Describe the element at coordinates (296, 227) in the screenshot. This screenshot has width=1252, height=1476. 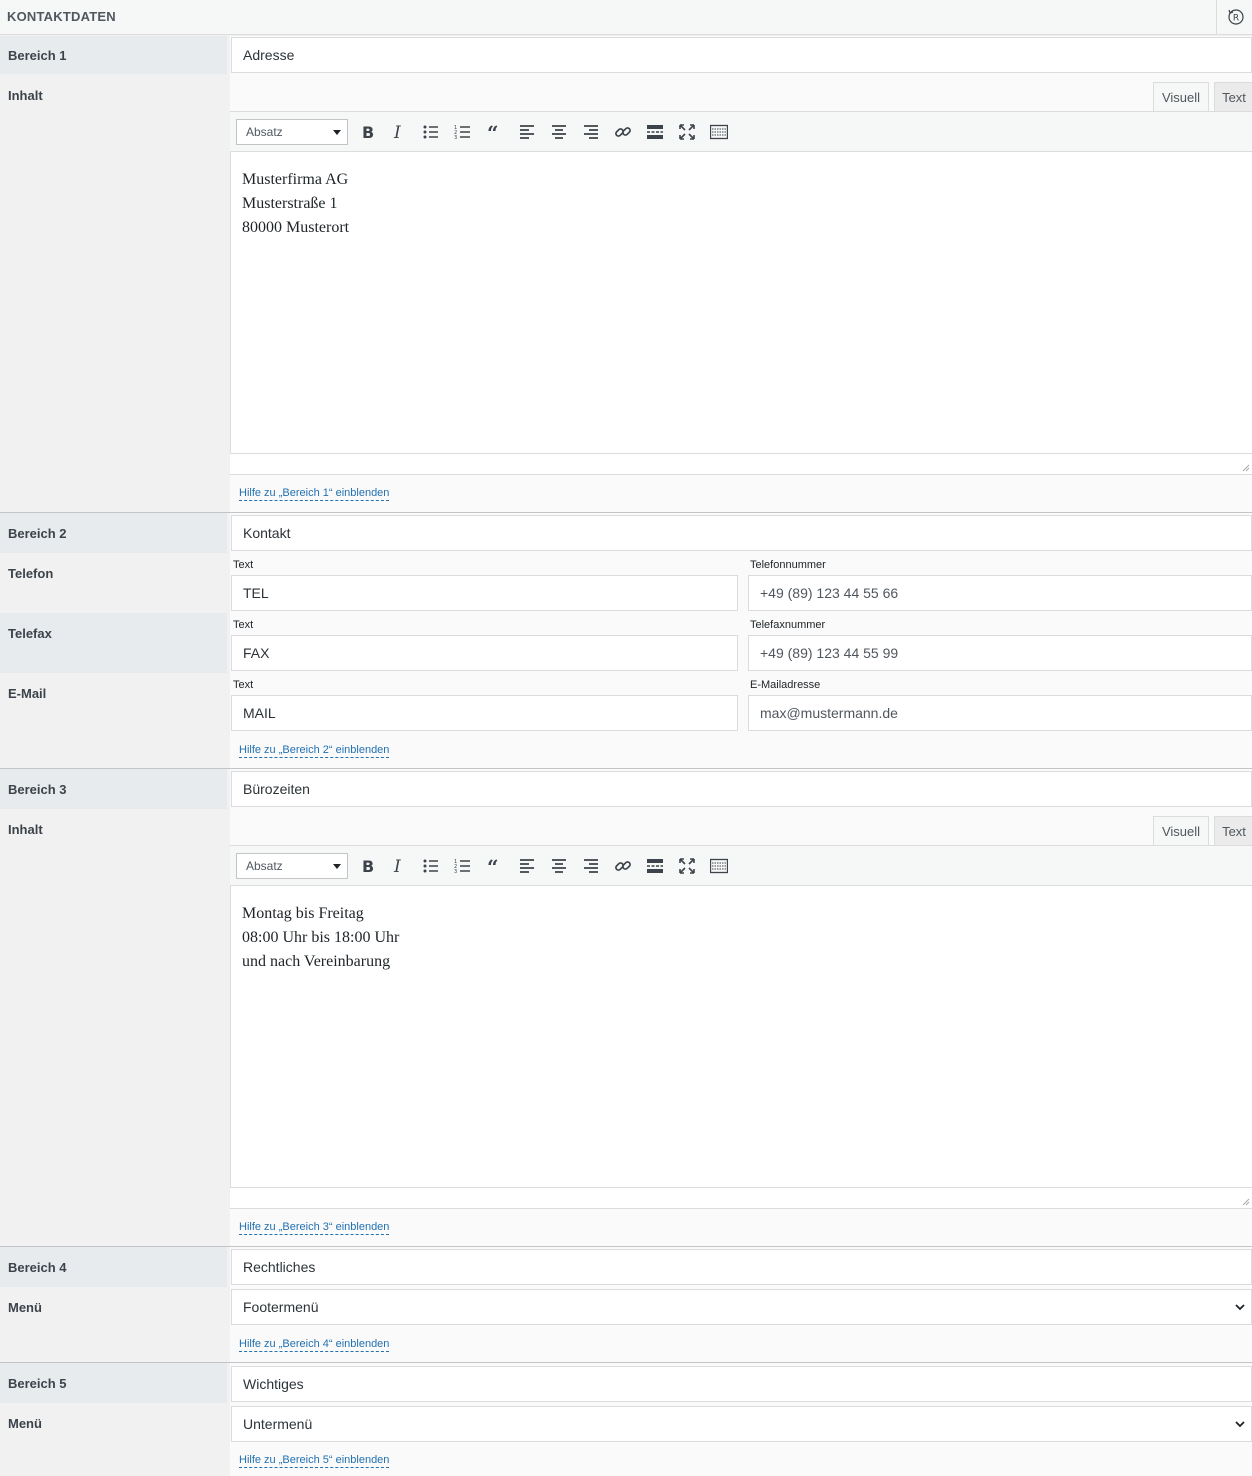
I see `section1-content-line: 80000 Musterort` at that location.